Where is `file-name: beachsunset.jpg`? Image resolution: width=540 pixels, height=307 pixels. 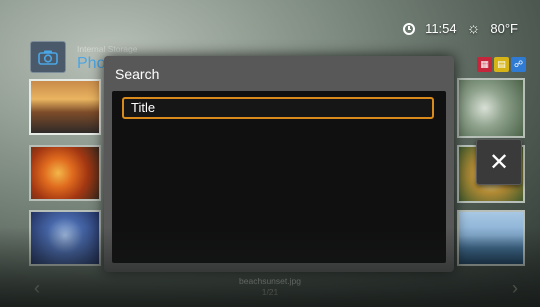 file-name: beachsunset.jpg is located at coordinates (270, 281).